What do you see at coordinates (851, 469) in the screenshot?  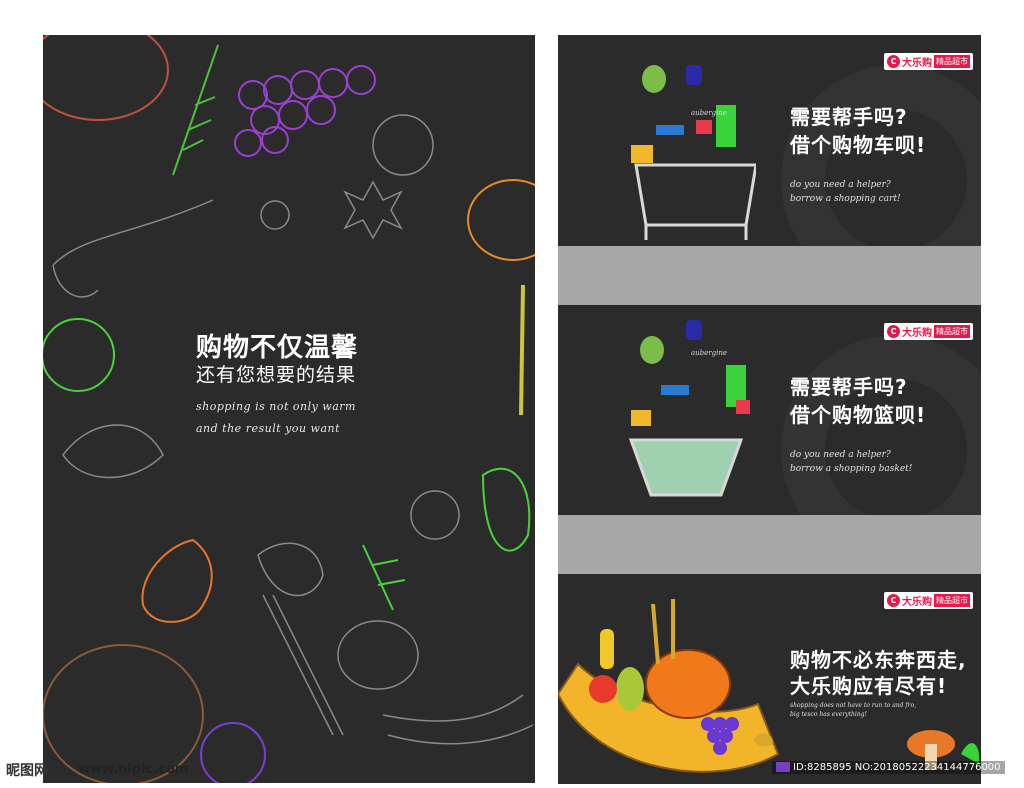 I see `banner-en-line2: borrow a shopping basket!` at bounding box center [851, 469].